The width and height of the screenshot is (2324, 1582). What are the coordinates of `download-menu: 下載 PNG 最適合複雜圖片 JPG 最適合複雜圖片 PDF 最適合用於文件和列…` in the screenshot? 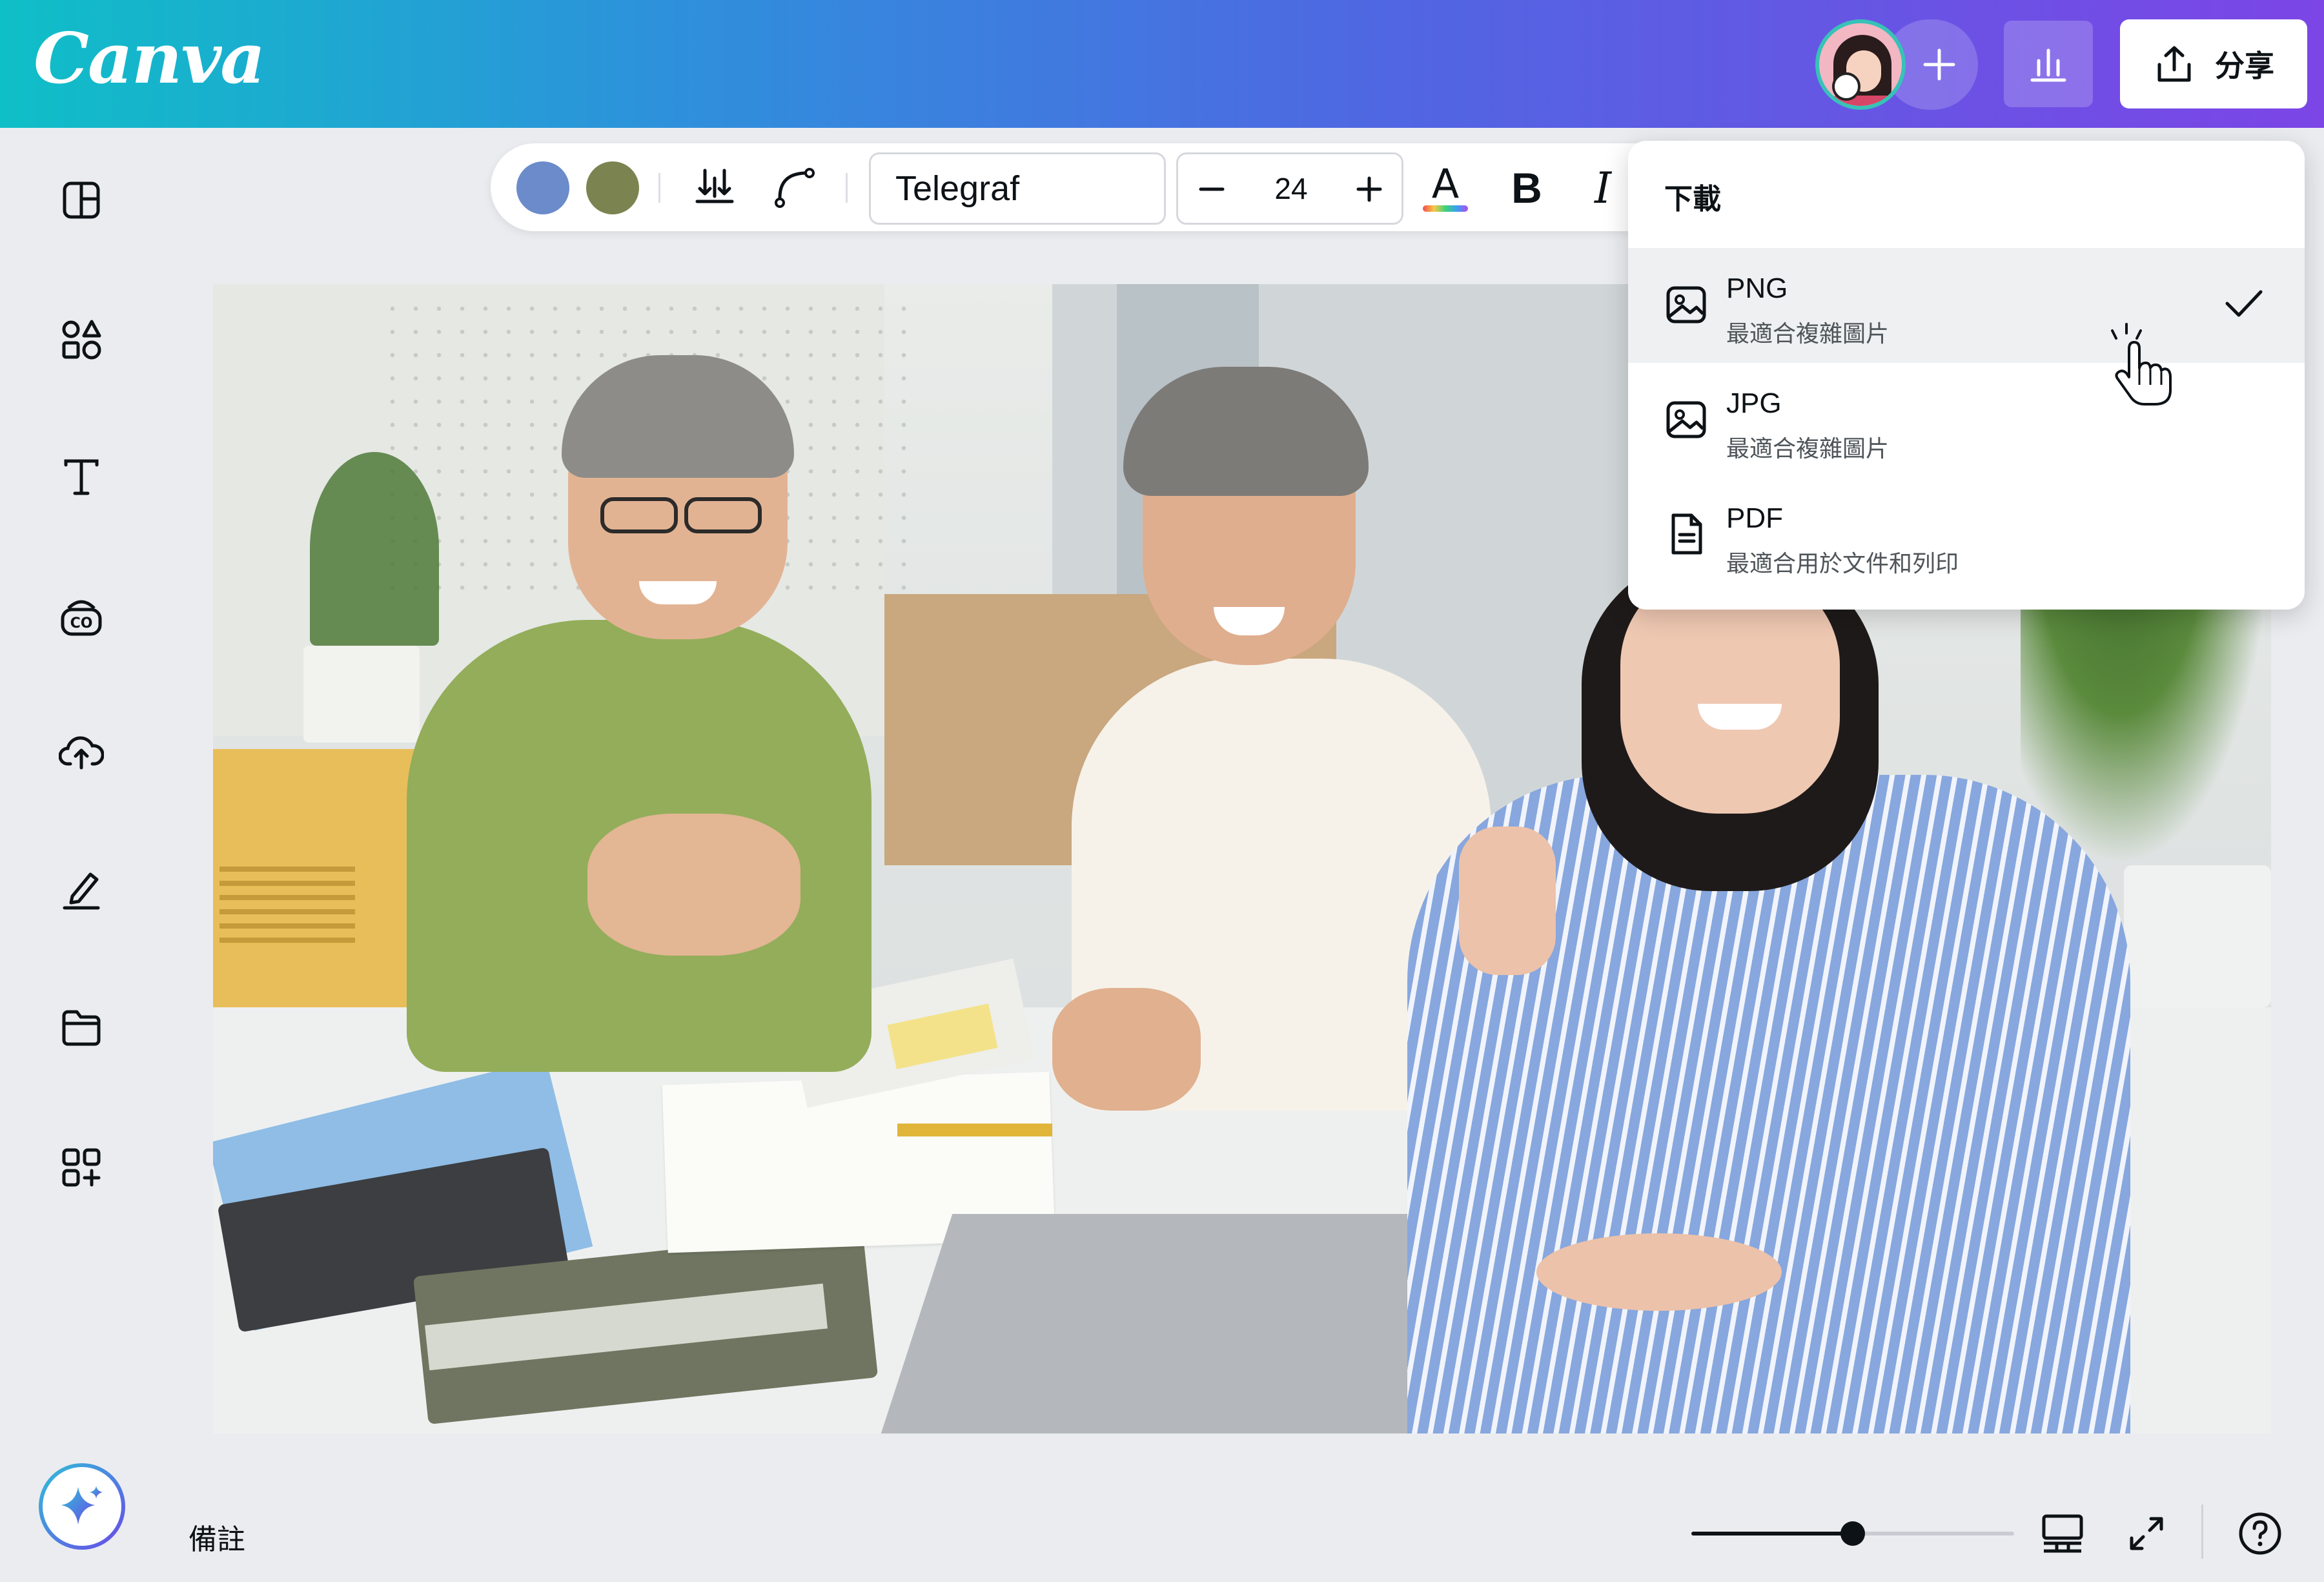 It's located at (1966, 375).